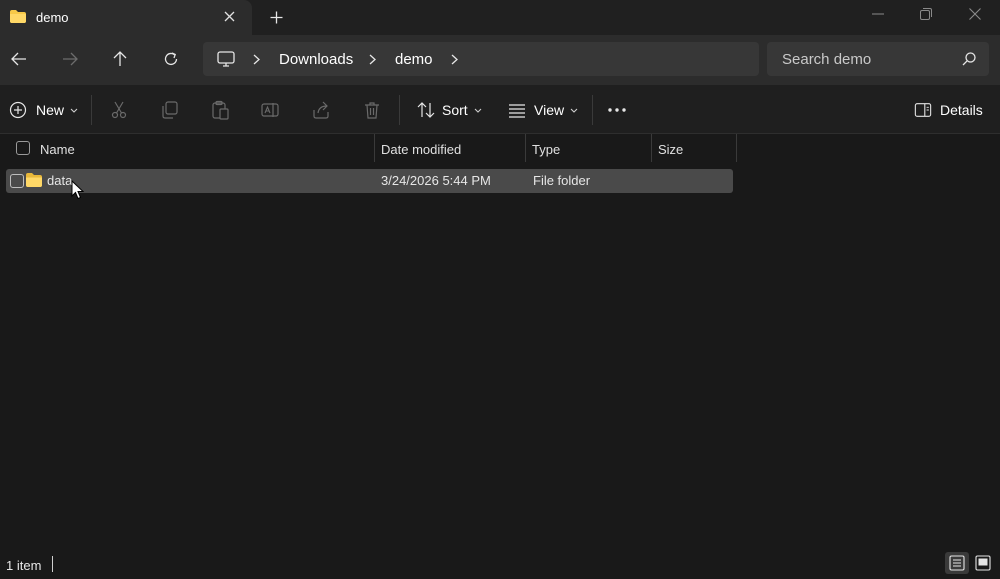 The image size is (1000, 579). I want to click on this-pc-crumb, so click(226, 59).